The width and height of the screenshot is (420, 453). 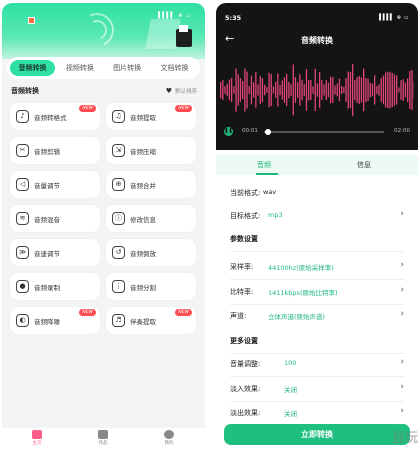 I want to click on bitrate-row: 比特率: 1411kbps(原始比特率) ›, so click(x=317, y=292).